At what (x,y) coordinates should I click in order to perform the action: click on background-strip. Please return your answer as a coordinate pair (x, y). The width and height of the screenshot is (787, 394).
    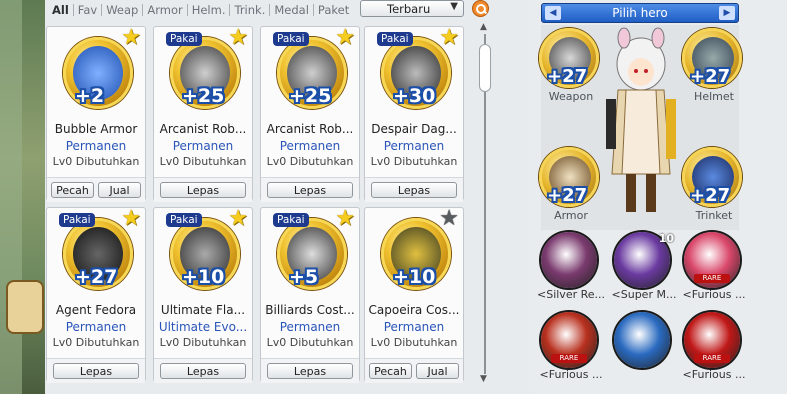
    Looking at the image, I should click on (11, 197).